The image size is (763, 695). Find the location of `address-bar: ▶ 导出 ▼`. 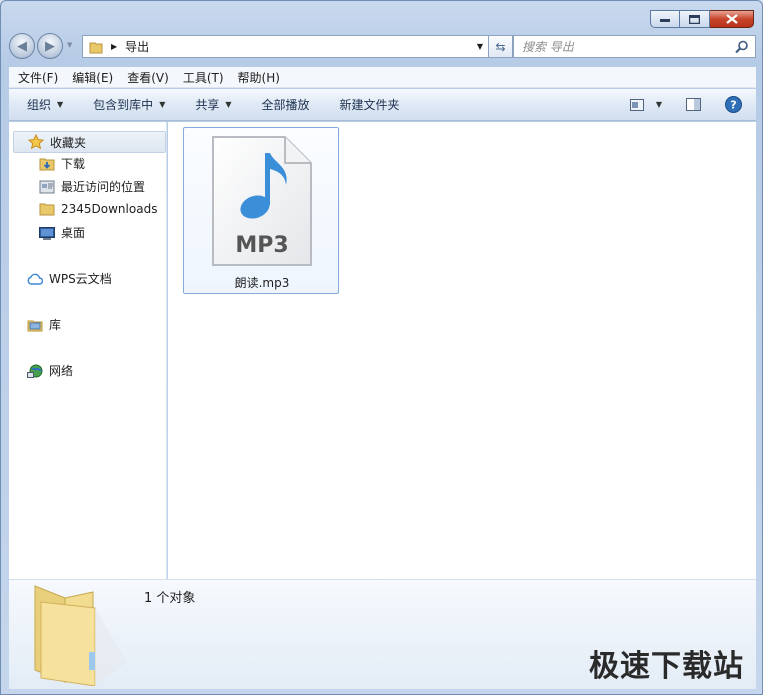

address-bar: ▶ 导出 ▼ is located at coordinates (285, 46).